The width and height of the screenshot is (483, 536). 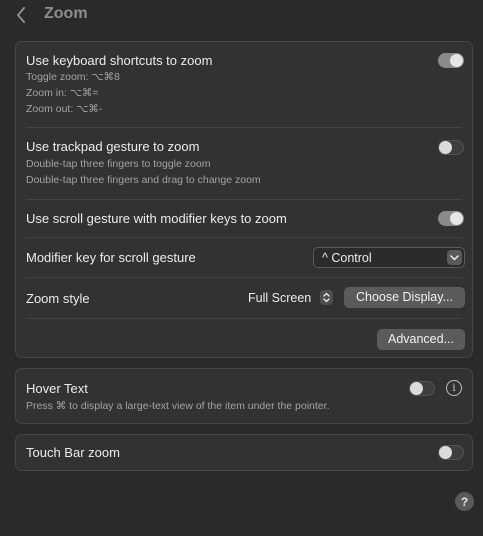 I want to click on trackpad-gesture-toggle, so click(x=451, y=147).